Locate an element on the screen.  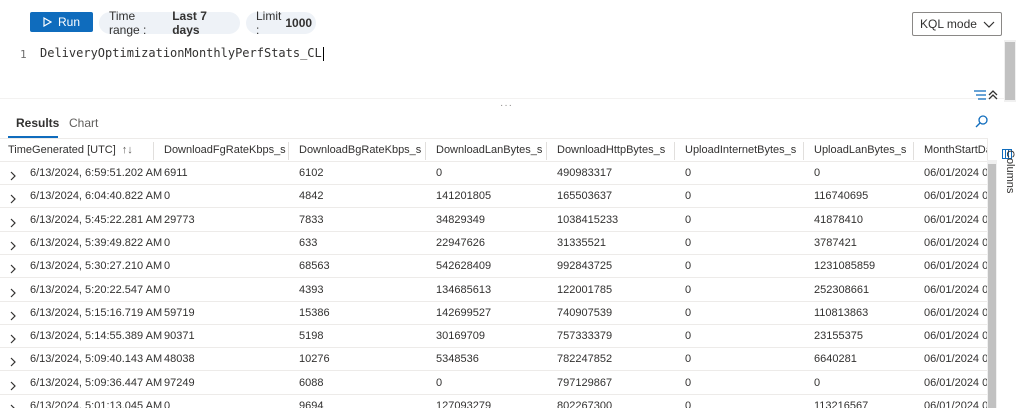
editor-scrollbar is located at coordinates (1010, 71).